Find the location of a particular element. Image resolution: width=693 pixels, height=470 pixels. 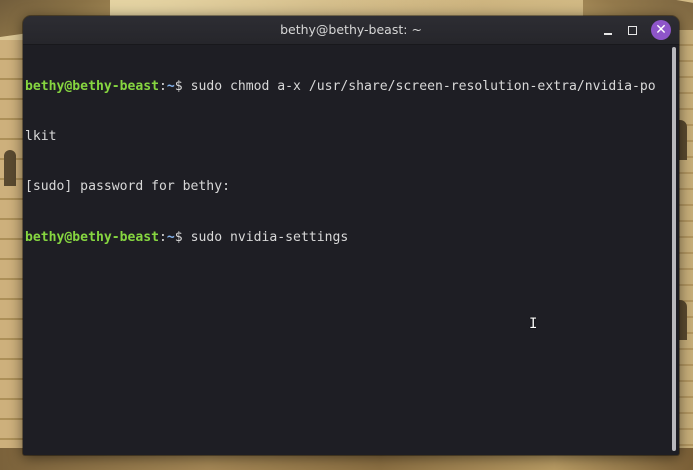

vertical-scrollbar is located at coordinates (674, 249).